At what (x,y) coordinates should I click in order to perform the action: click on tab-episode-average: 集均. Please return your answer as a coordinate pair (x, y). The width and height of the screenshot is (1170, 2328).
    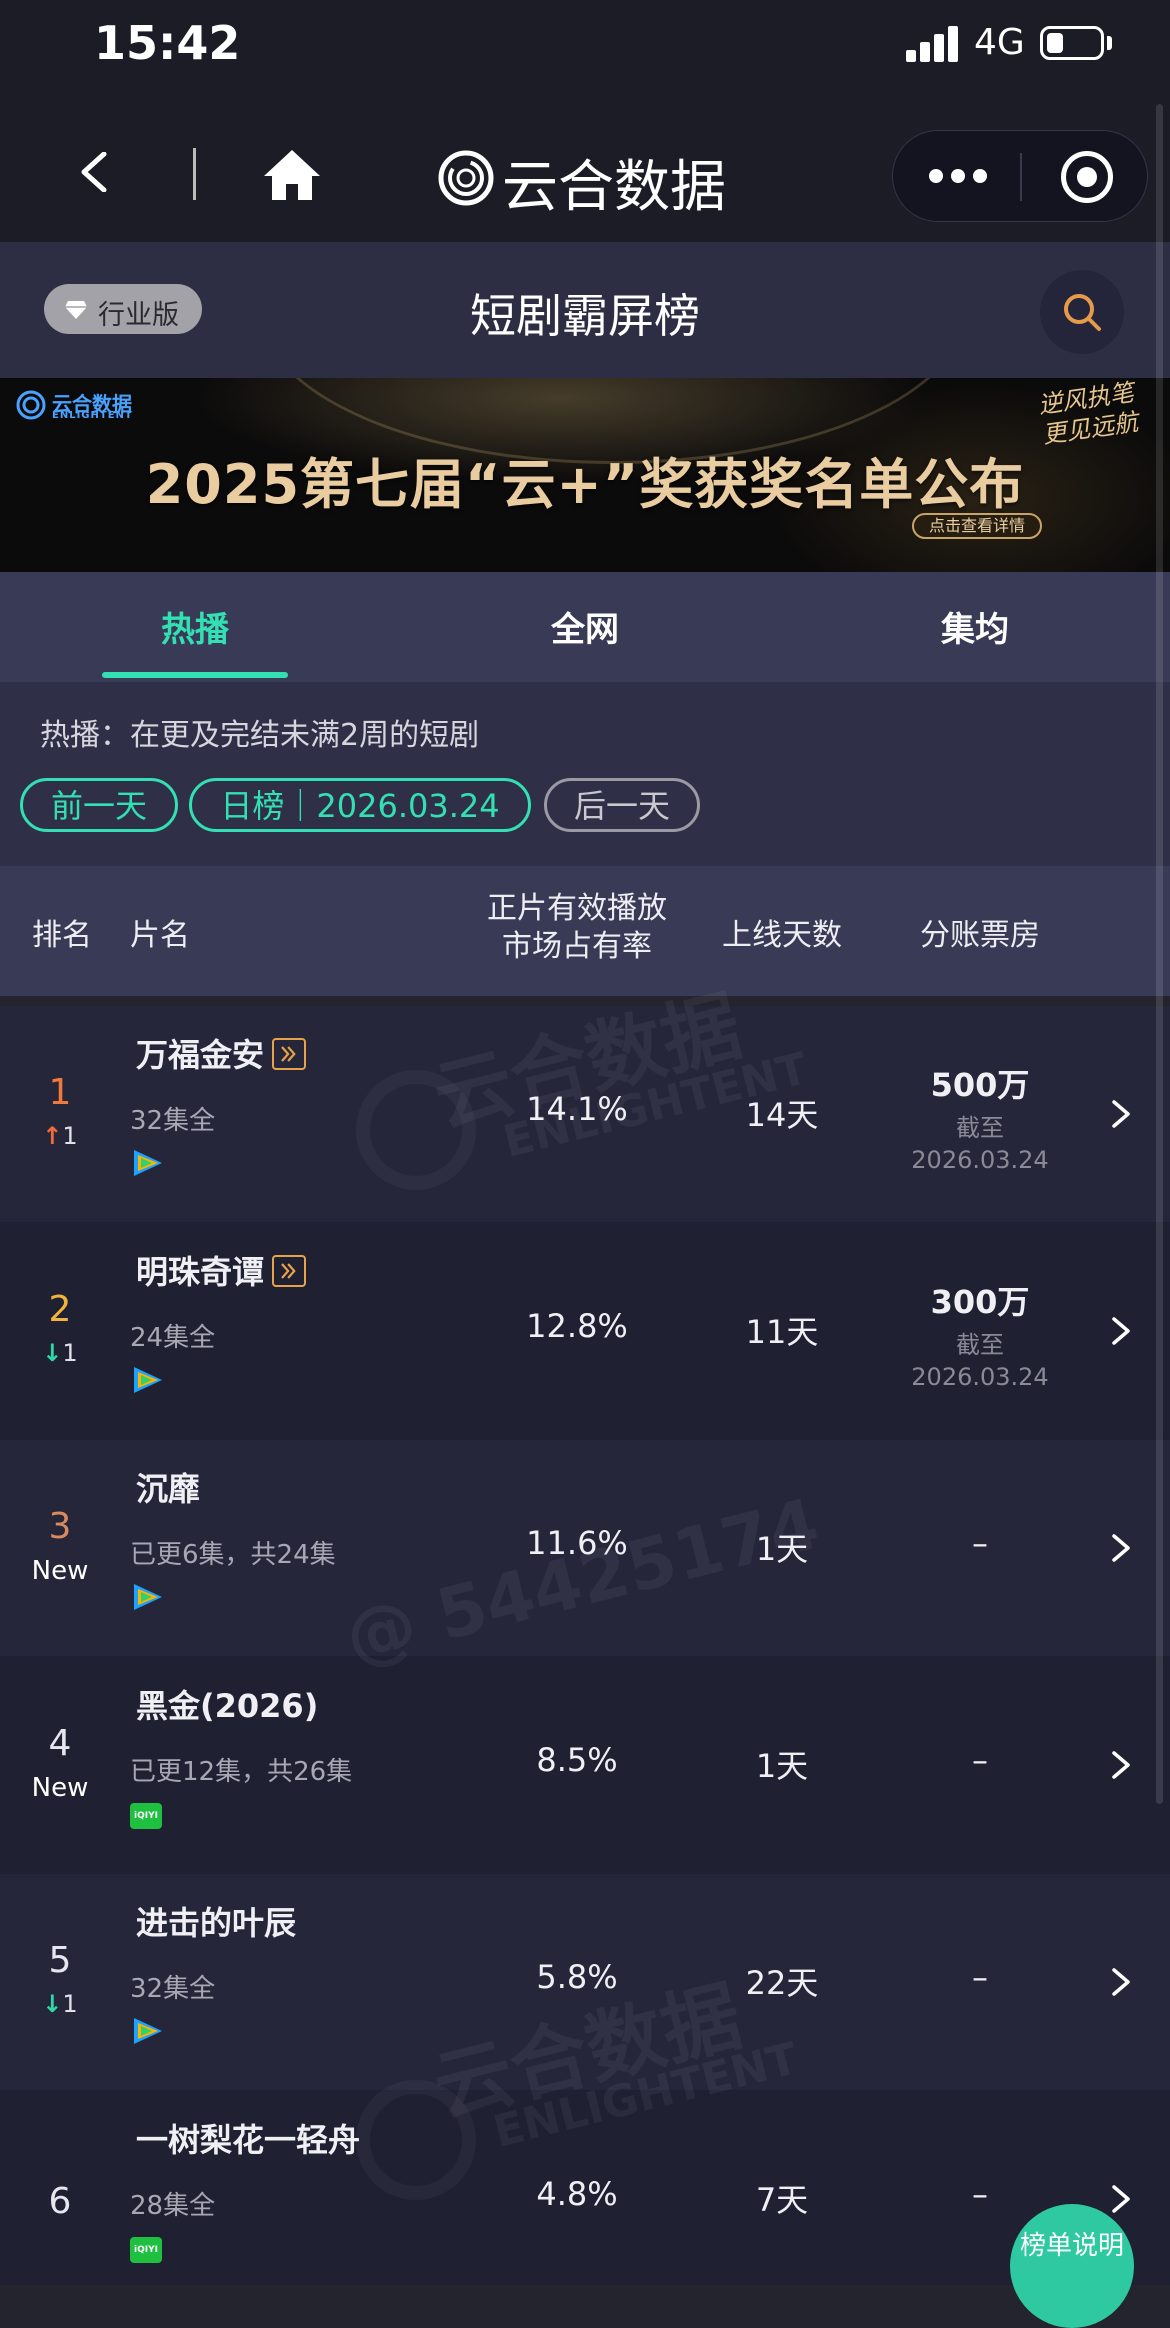
    Looking at the image, I should click on (975, 626).